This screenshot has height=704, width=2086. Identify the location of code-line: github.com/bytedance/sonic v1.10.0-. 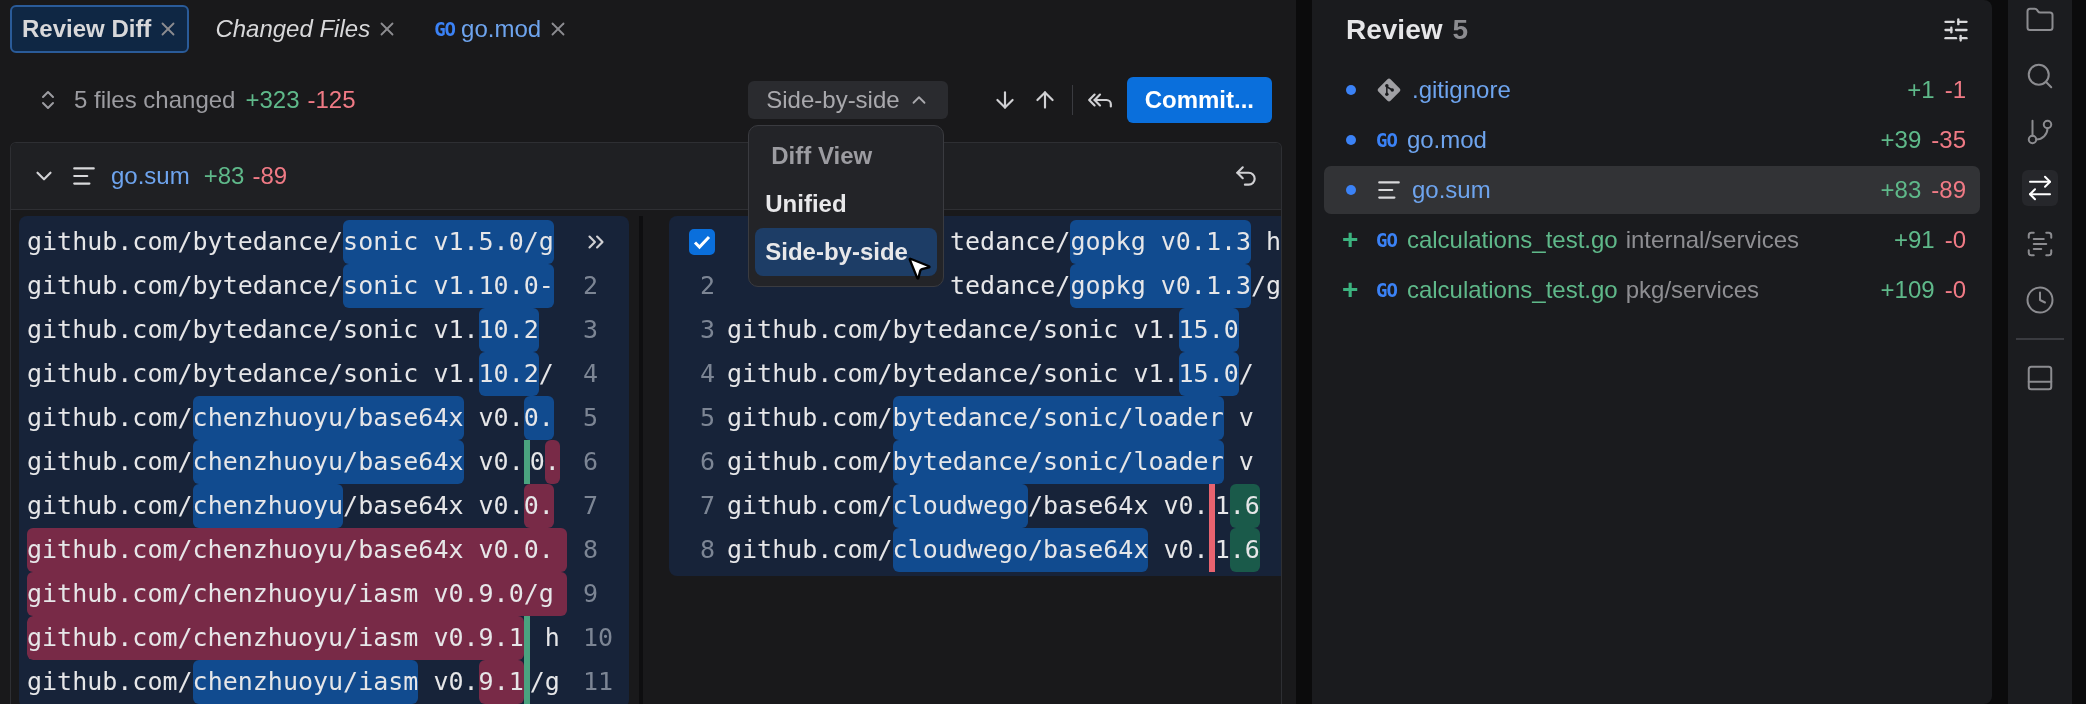
(297, 286).